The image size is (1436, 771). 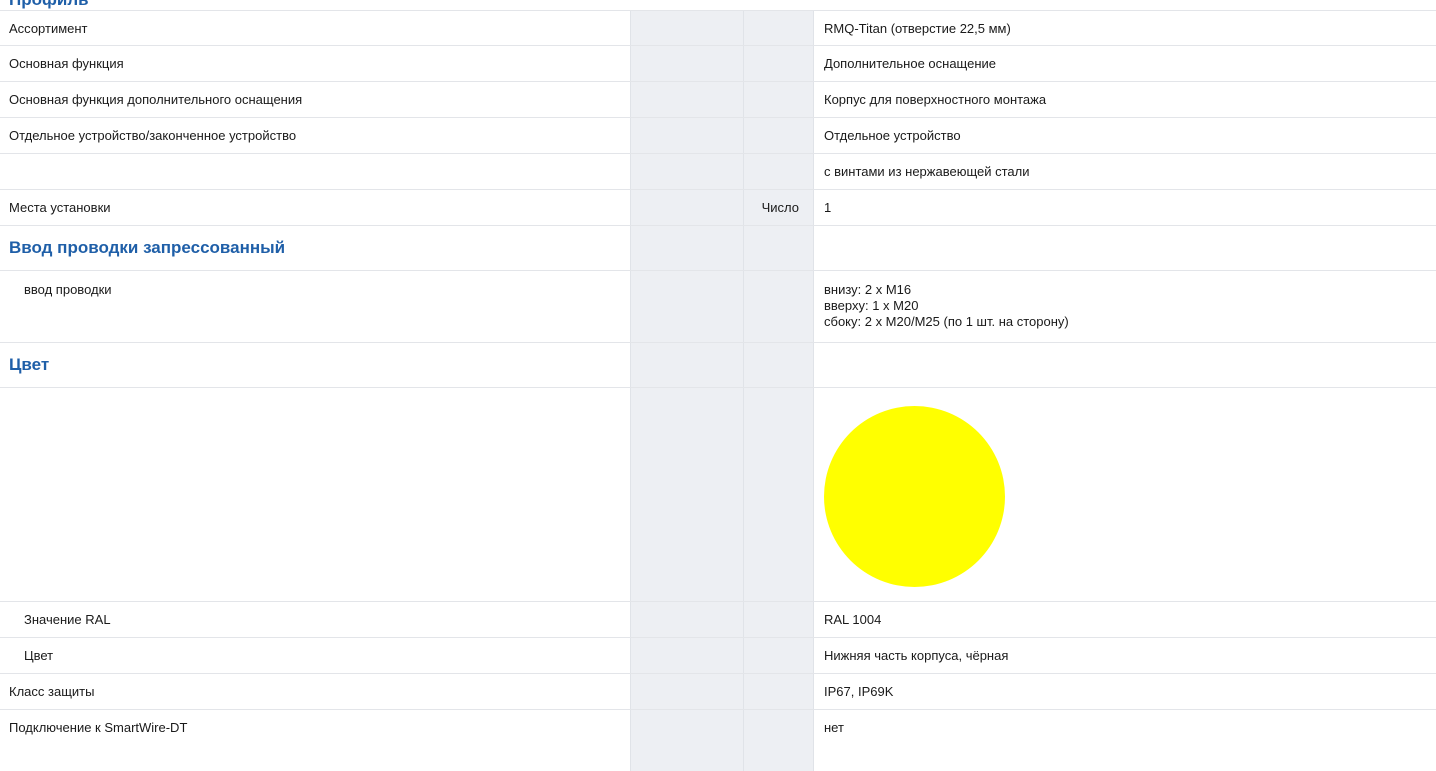 What do you see at coordinates (60, 207) in the screenshot?
I see `row-label: Места установки` at bounding box center [60, 207].